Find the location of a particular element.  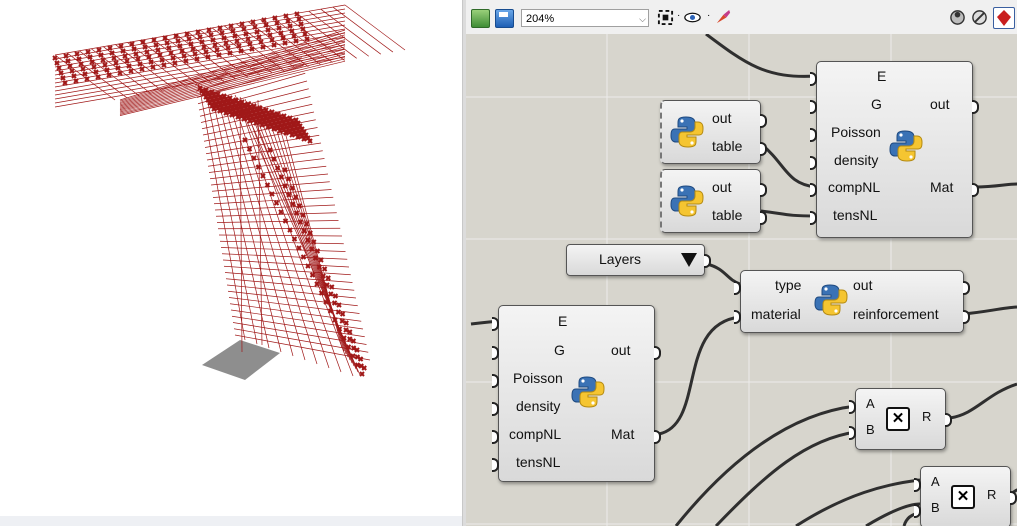

layers-label: Layers is located at coordinates (620, 259).